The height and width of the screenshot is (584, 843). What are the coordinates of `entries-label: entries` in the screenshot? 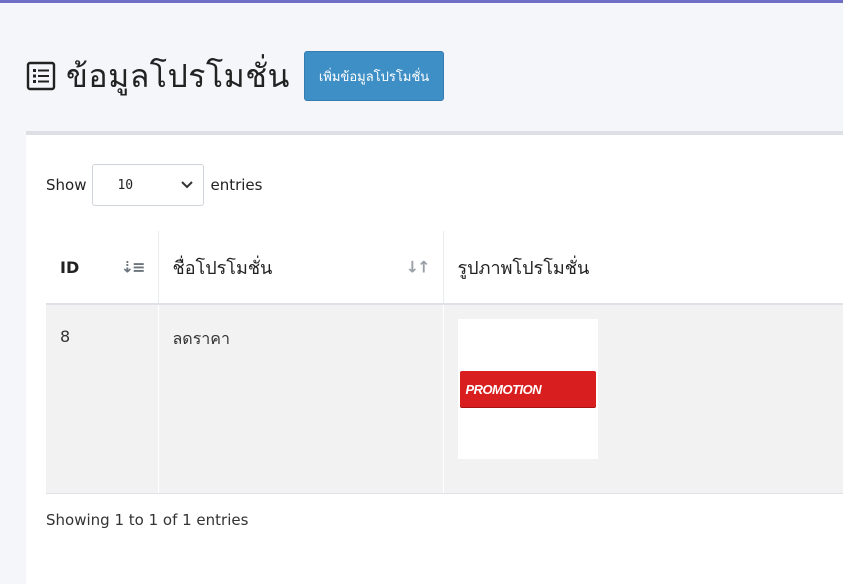 It's located at (236, 185).